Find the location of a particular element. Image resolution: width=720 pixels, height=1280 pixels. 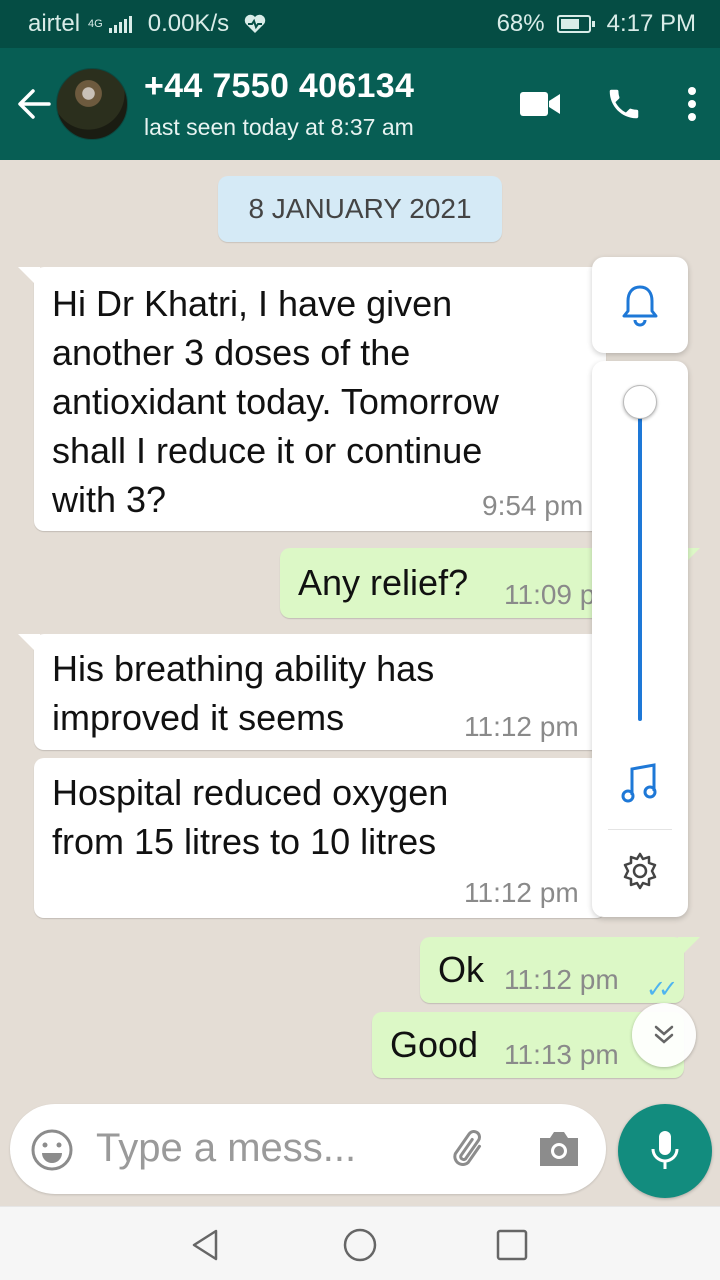

message-line: shall I reduce it or continue is located at coordinates (267, 450).